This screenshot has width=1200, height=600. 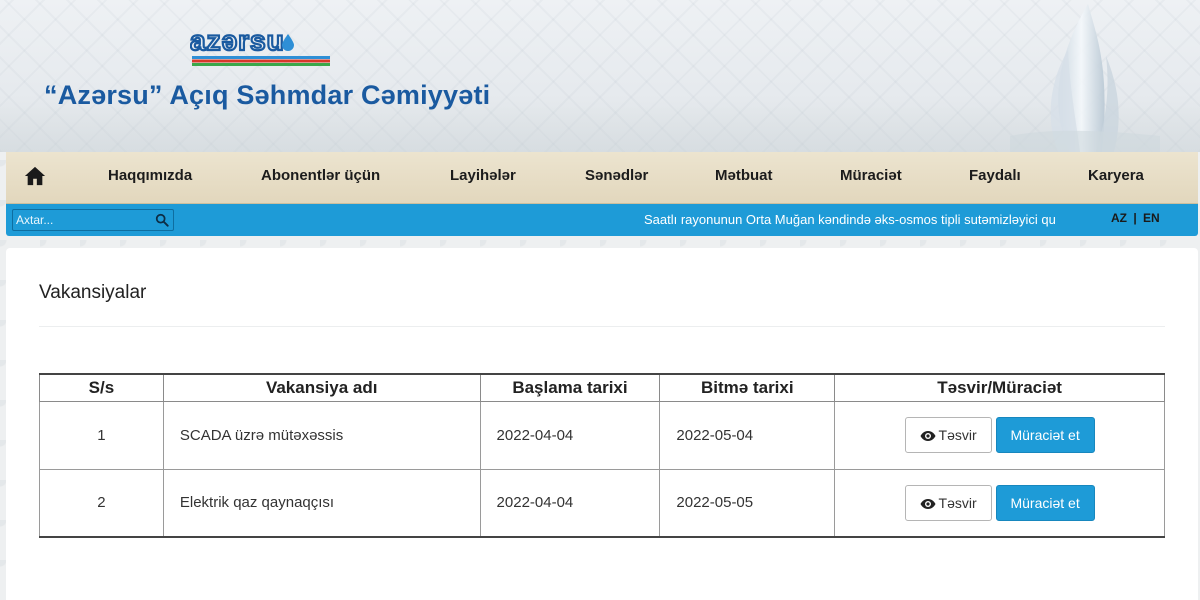 I want to click on cell-number: 1, so click(x=101, y=435).